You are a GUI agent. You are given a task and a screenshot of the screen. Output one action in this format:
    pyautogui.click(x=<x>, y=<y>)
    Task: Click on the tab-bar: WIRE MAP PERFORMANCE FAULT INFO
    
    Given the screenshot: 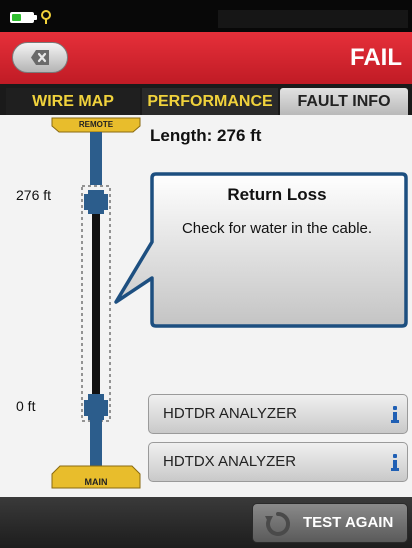 What is the action you would take?
    pyautogui.click(x=206, y=99)
    